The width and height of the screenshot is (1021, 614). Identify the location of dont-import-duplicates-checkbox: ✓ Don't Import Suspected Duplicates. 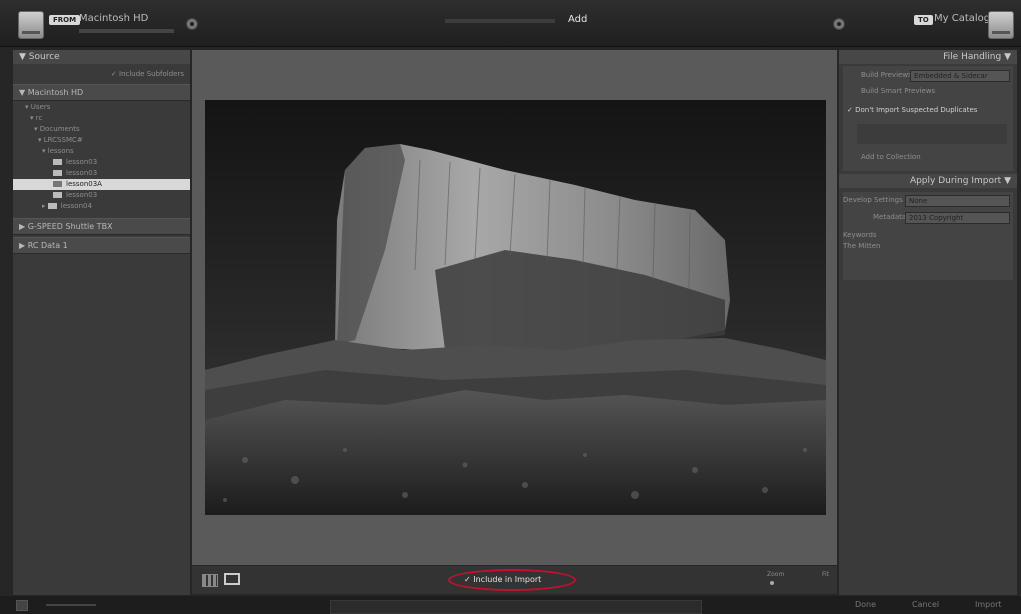
(912, 110).